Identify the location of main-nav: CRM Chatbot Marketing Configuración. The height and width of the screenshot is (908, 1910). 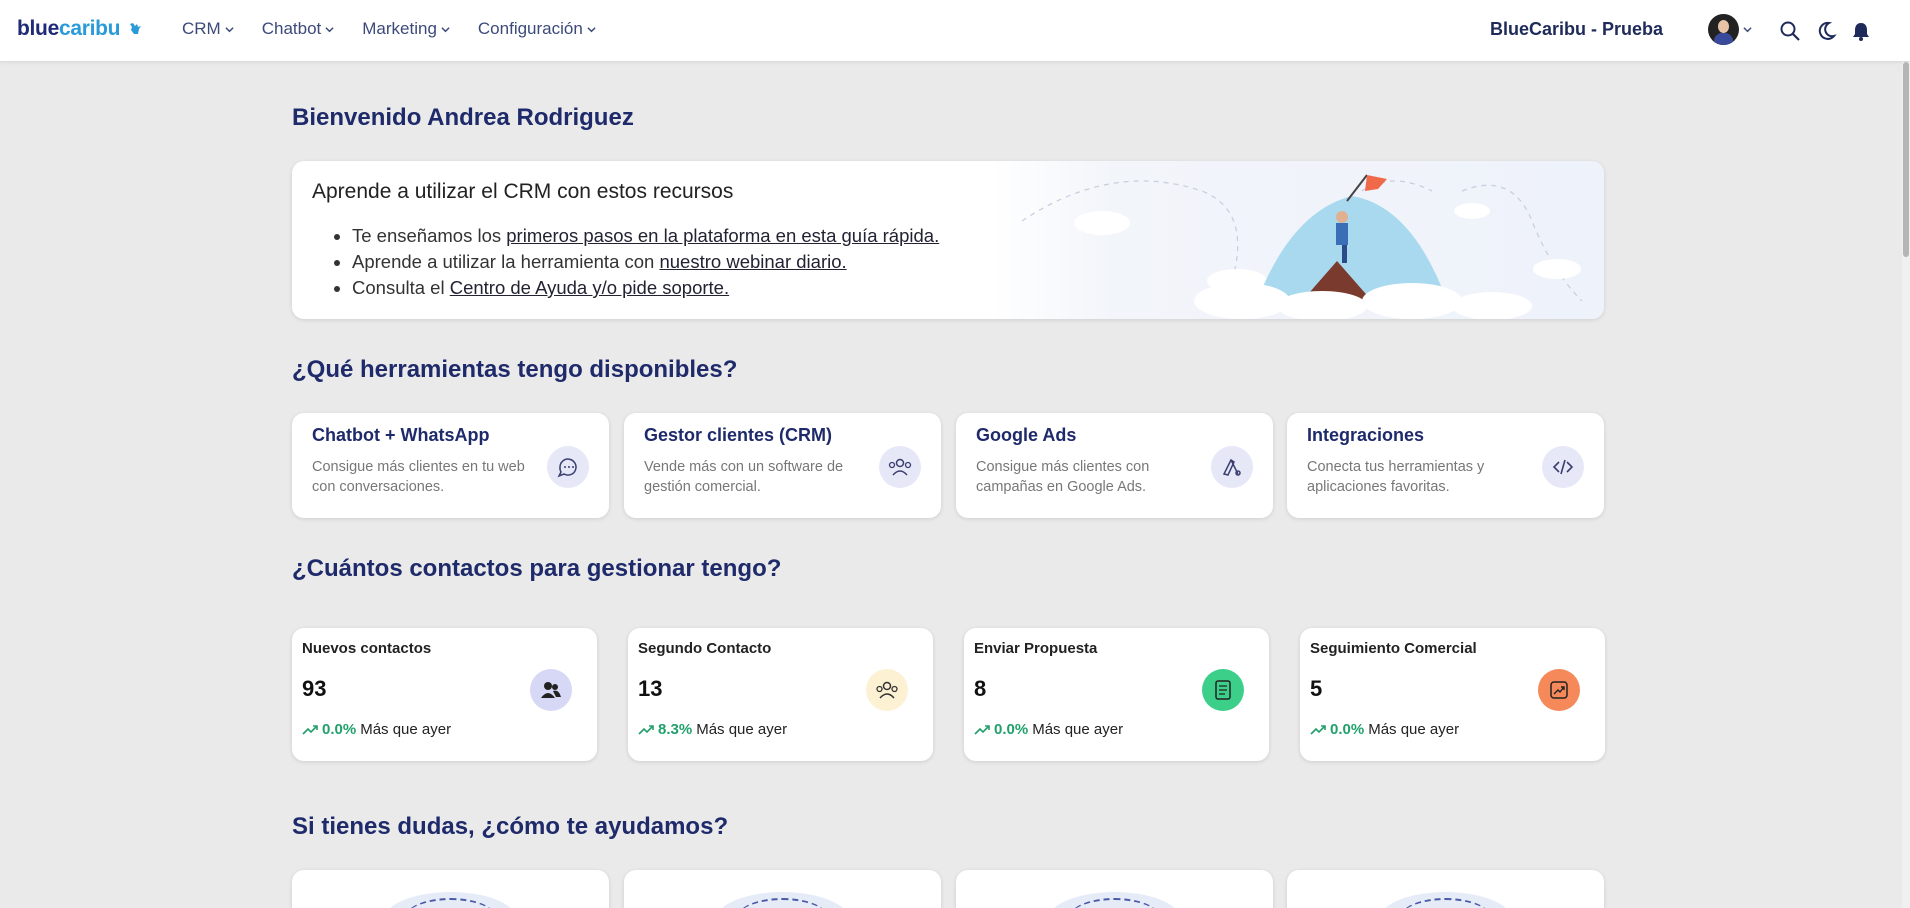
(389, 29).